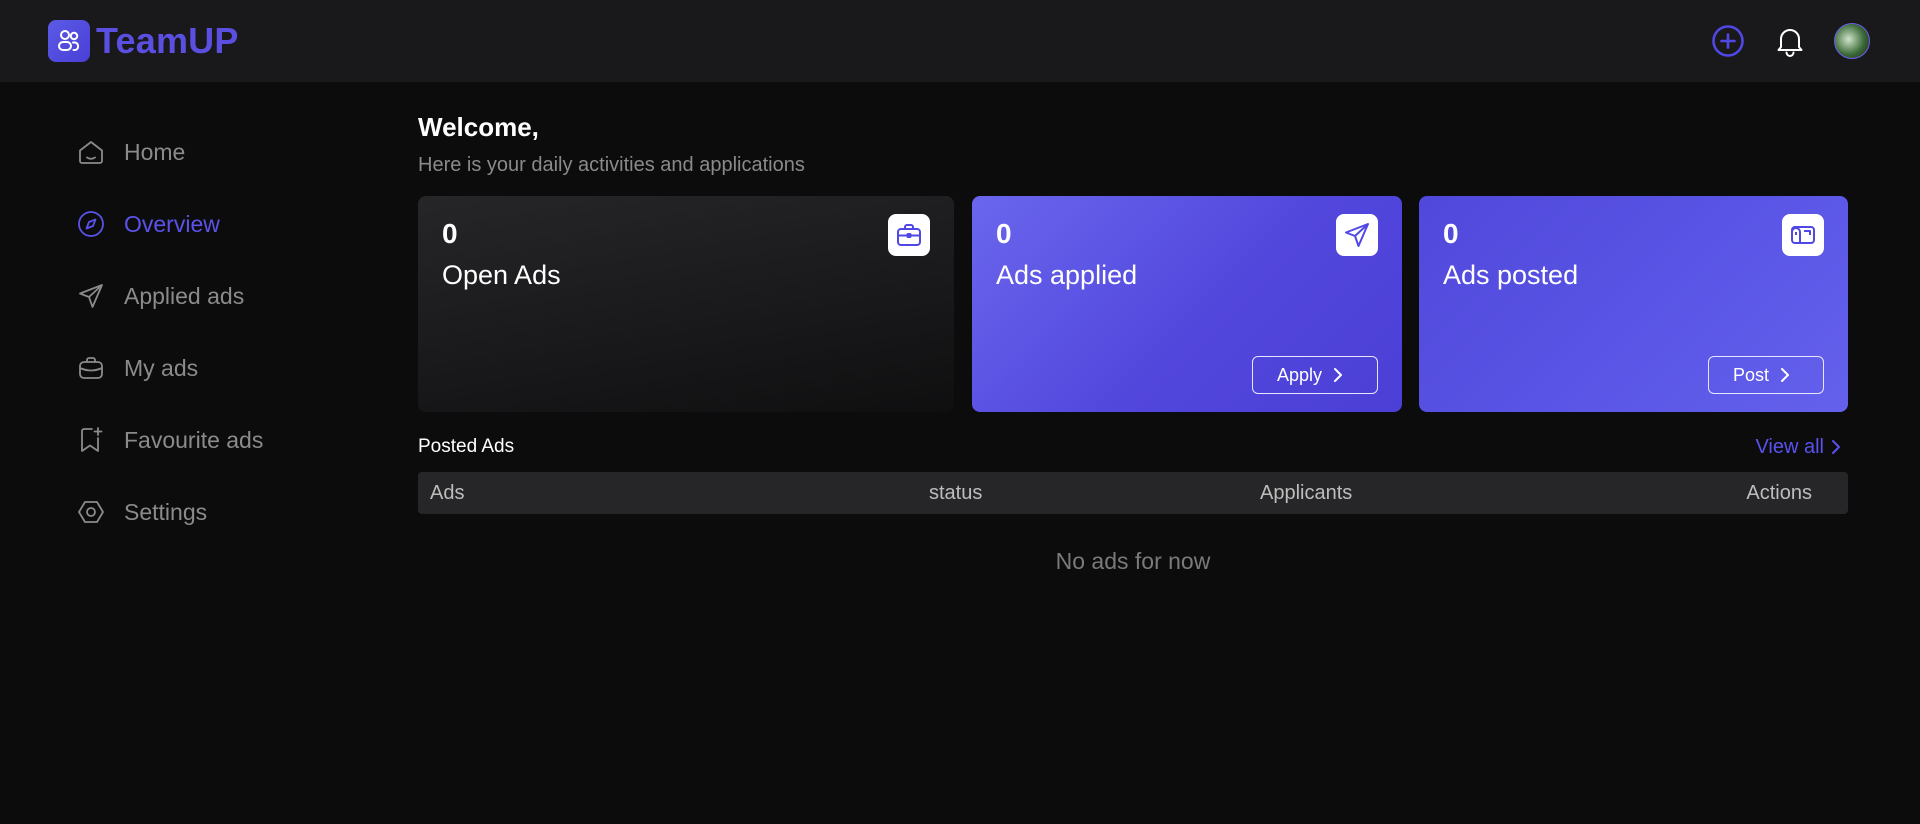 The height and width of the screenshot is (824, 1920). Describe the element at coordinates (1133, 561) in the screenshot. I see `empty-state: No ads for now` at that location.